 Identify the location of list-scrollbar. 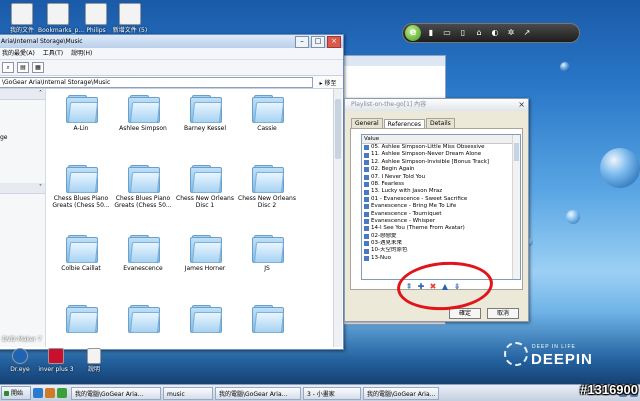
(516, 207).